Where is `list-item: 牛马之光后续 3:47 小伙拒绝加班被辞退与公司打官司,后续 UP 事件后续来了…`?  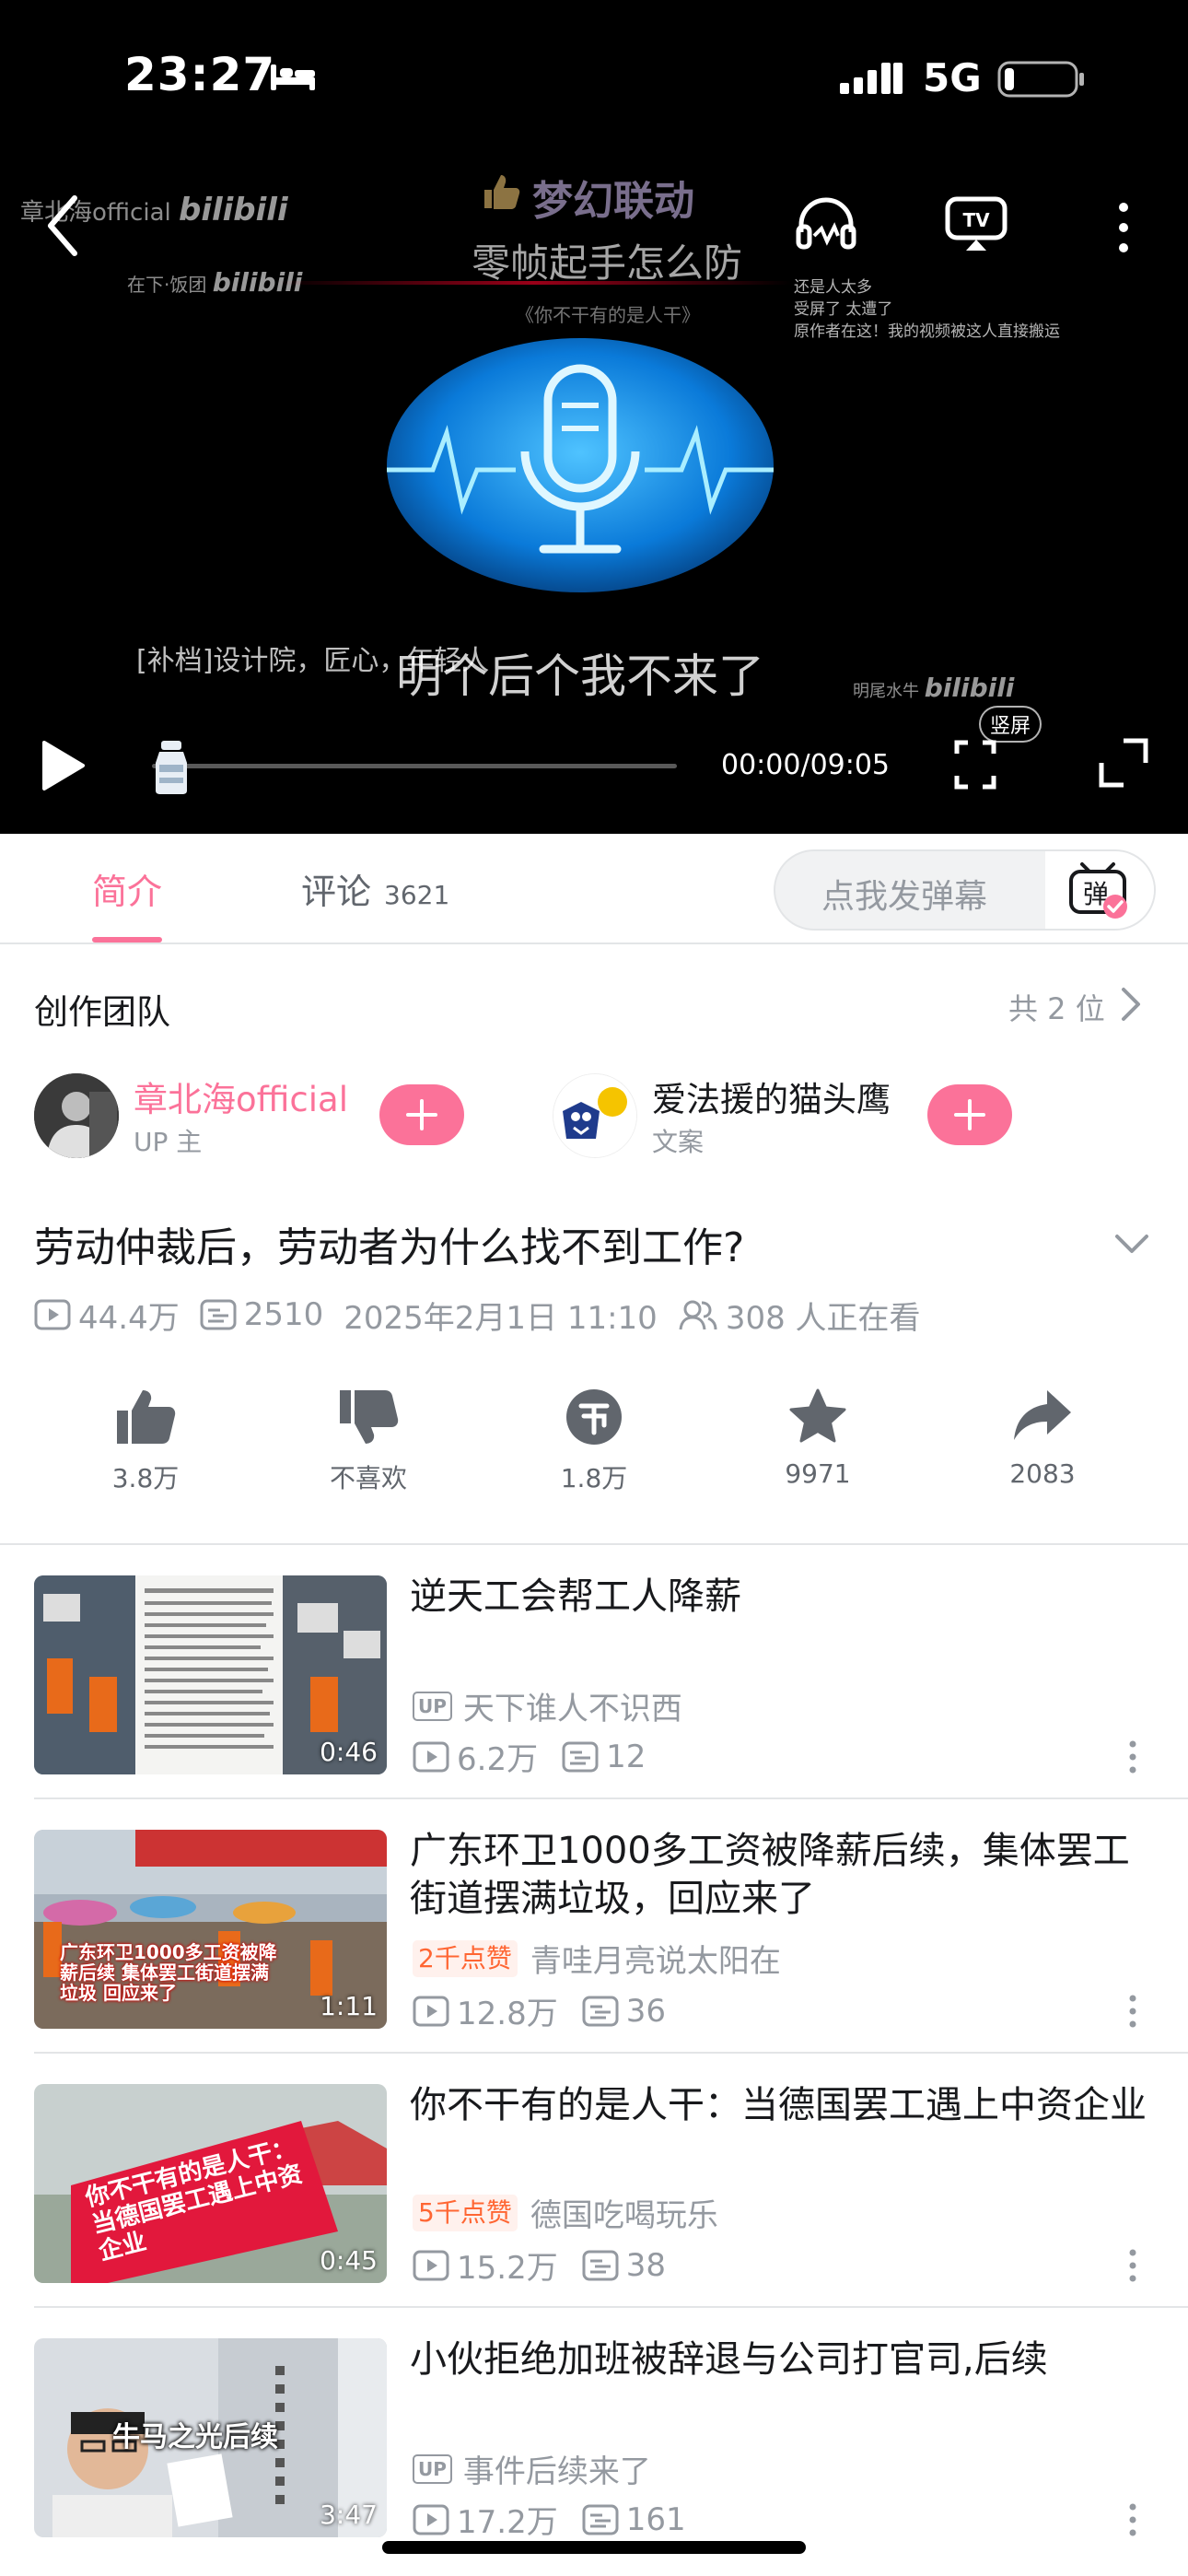
list-item: 牛马之光后续 3:47 小伙拒绝加班被辞退与公司打官司,后续 UP 事件后续来了… is located at coordinates (594, 2435).